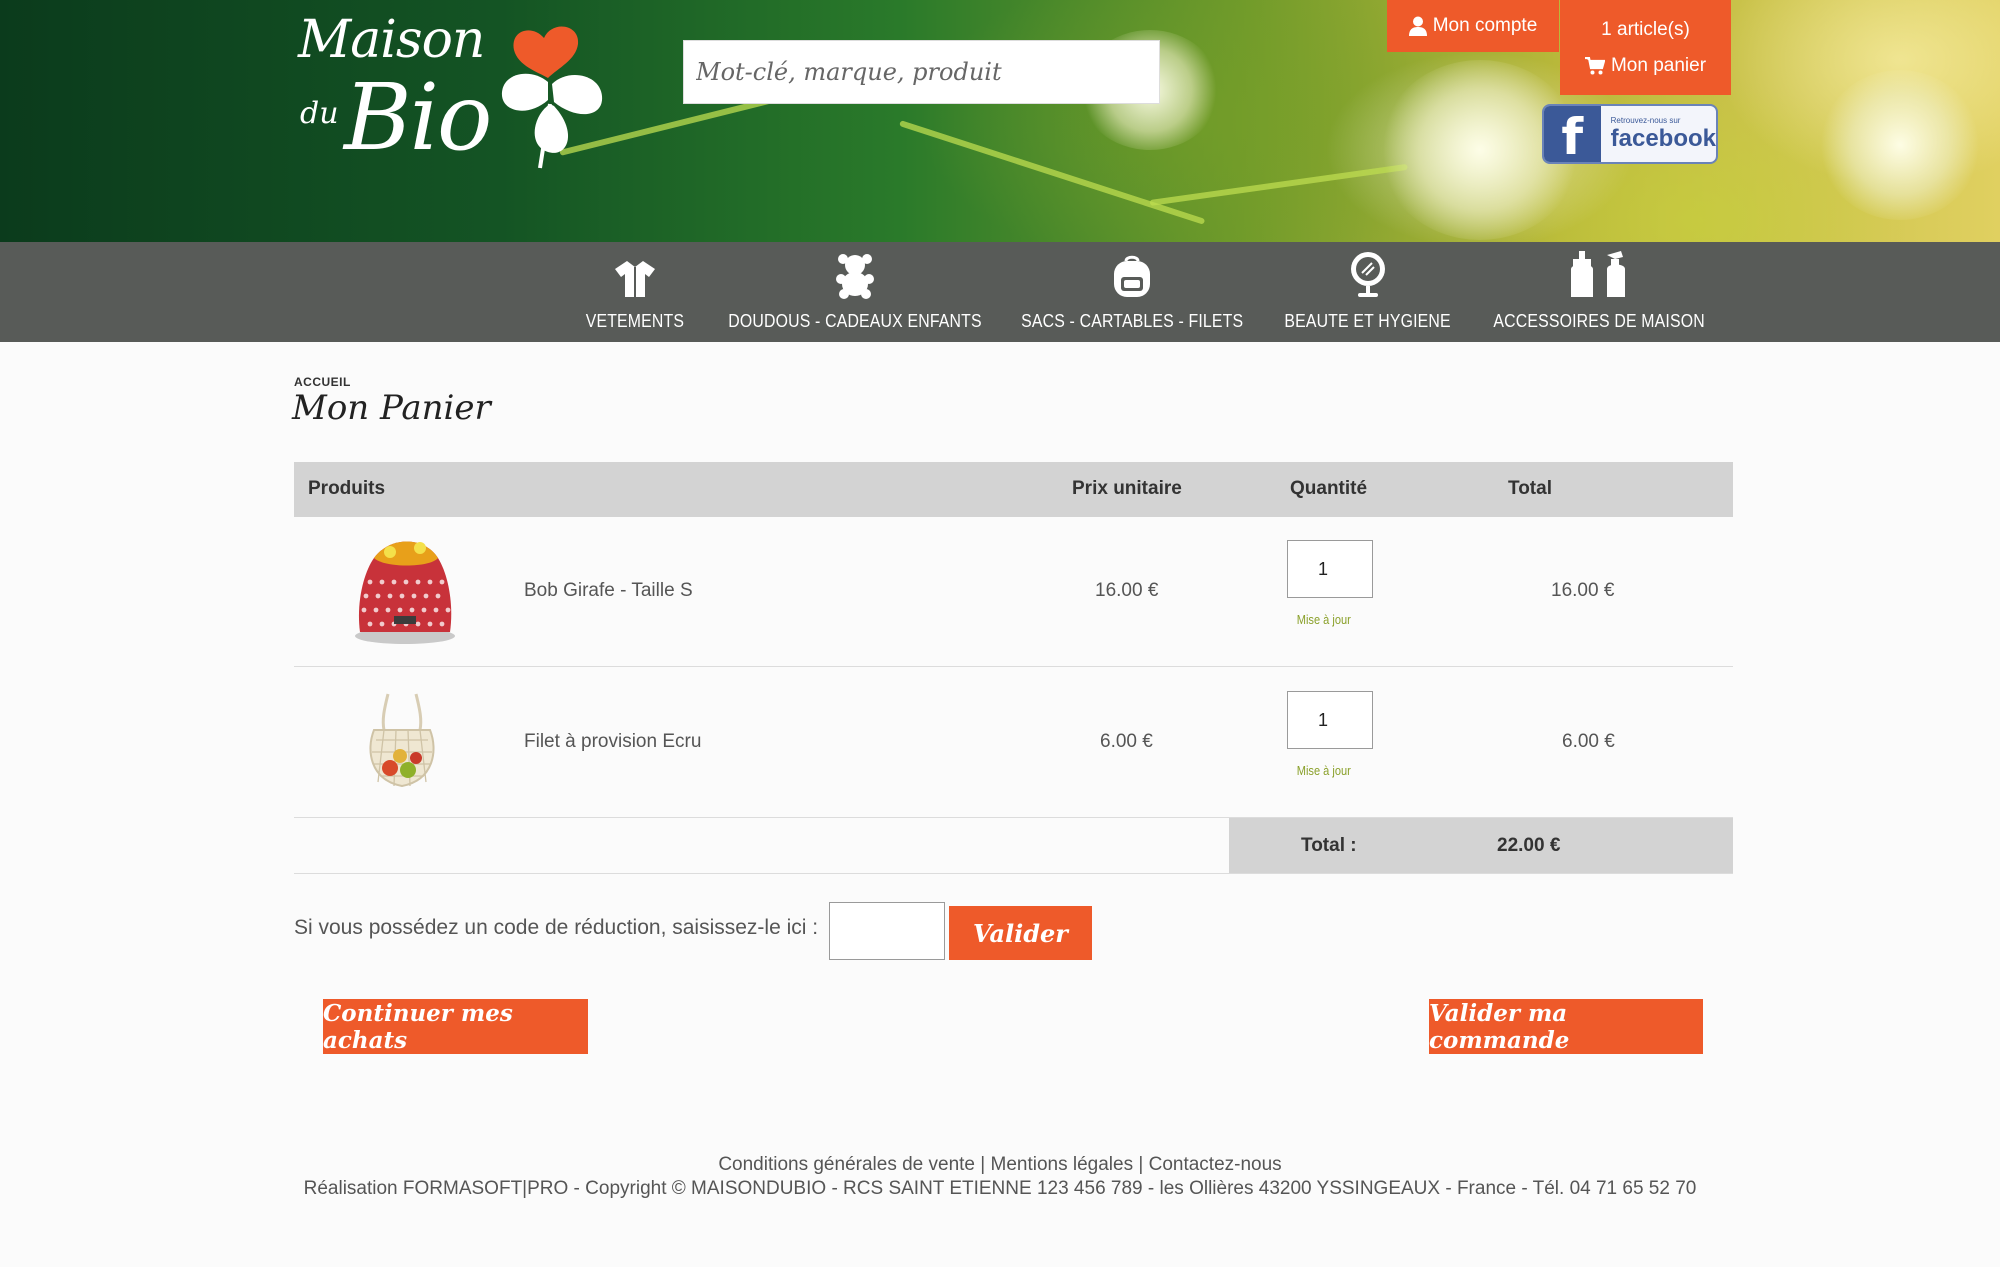  Describe the element at coordinates (1599, 321) in the screenshot. I see `nav-label: ACCESSOIRES DE MAISON` at that location.